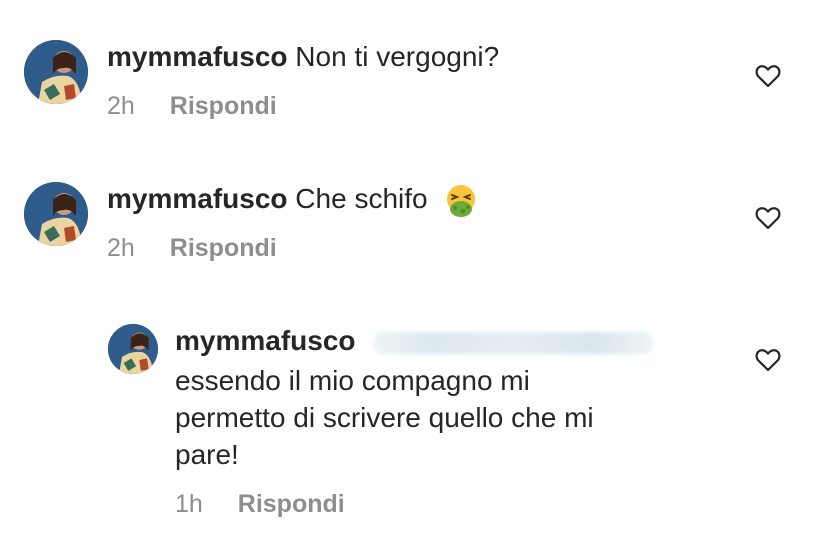  What do you see at coordinates (207, 454) in the screenshot?
I see `reply-text-line: pare!` at bounding box center [207, 454].